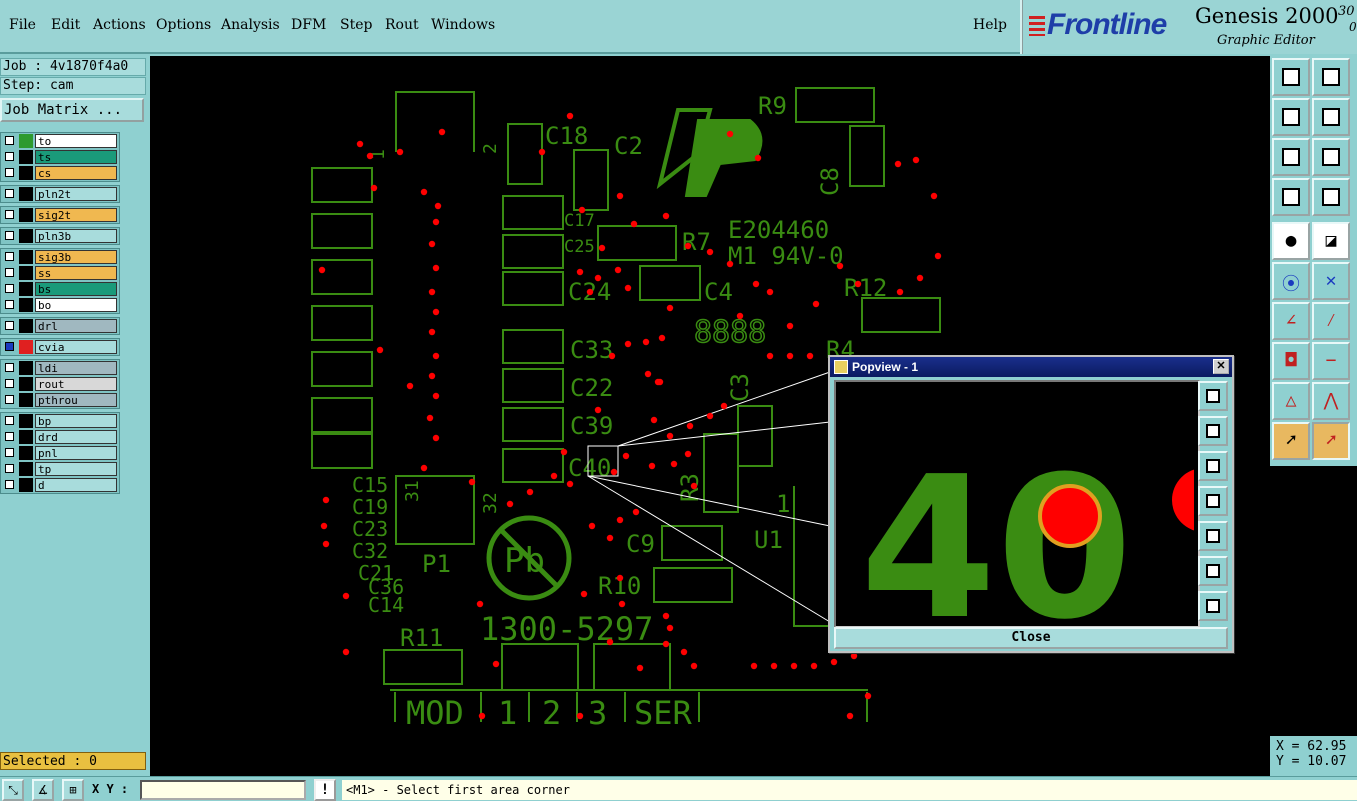 This screenshot has height=801, width=1357. What do you see at coordinates (1017, 504) in the screenshot?
I see `popview-canvas: 40` at bounding box center [1017, 504].